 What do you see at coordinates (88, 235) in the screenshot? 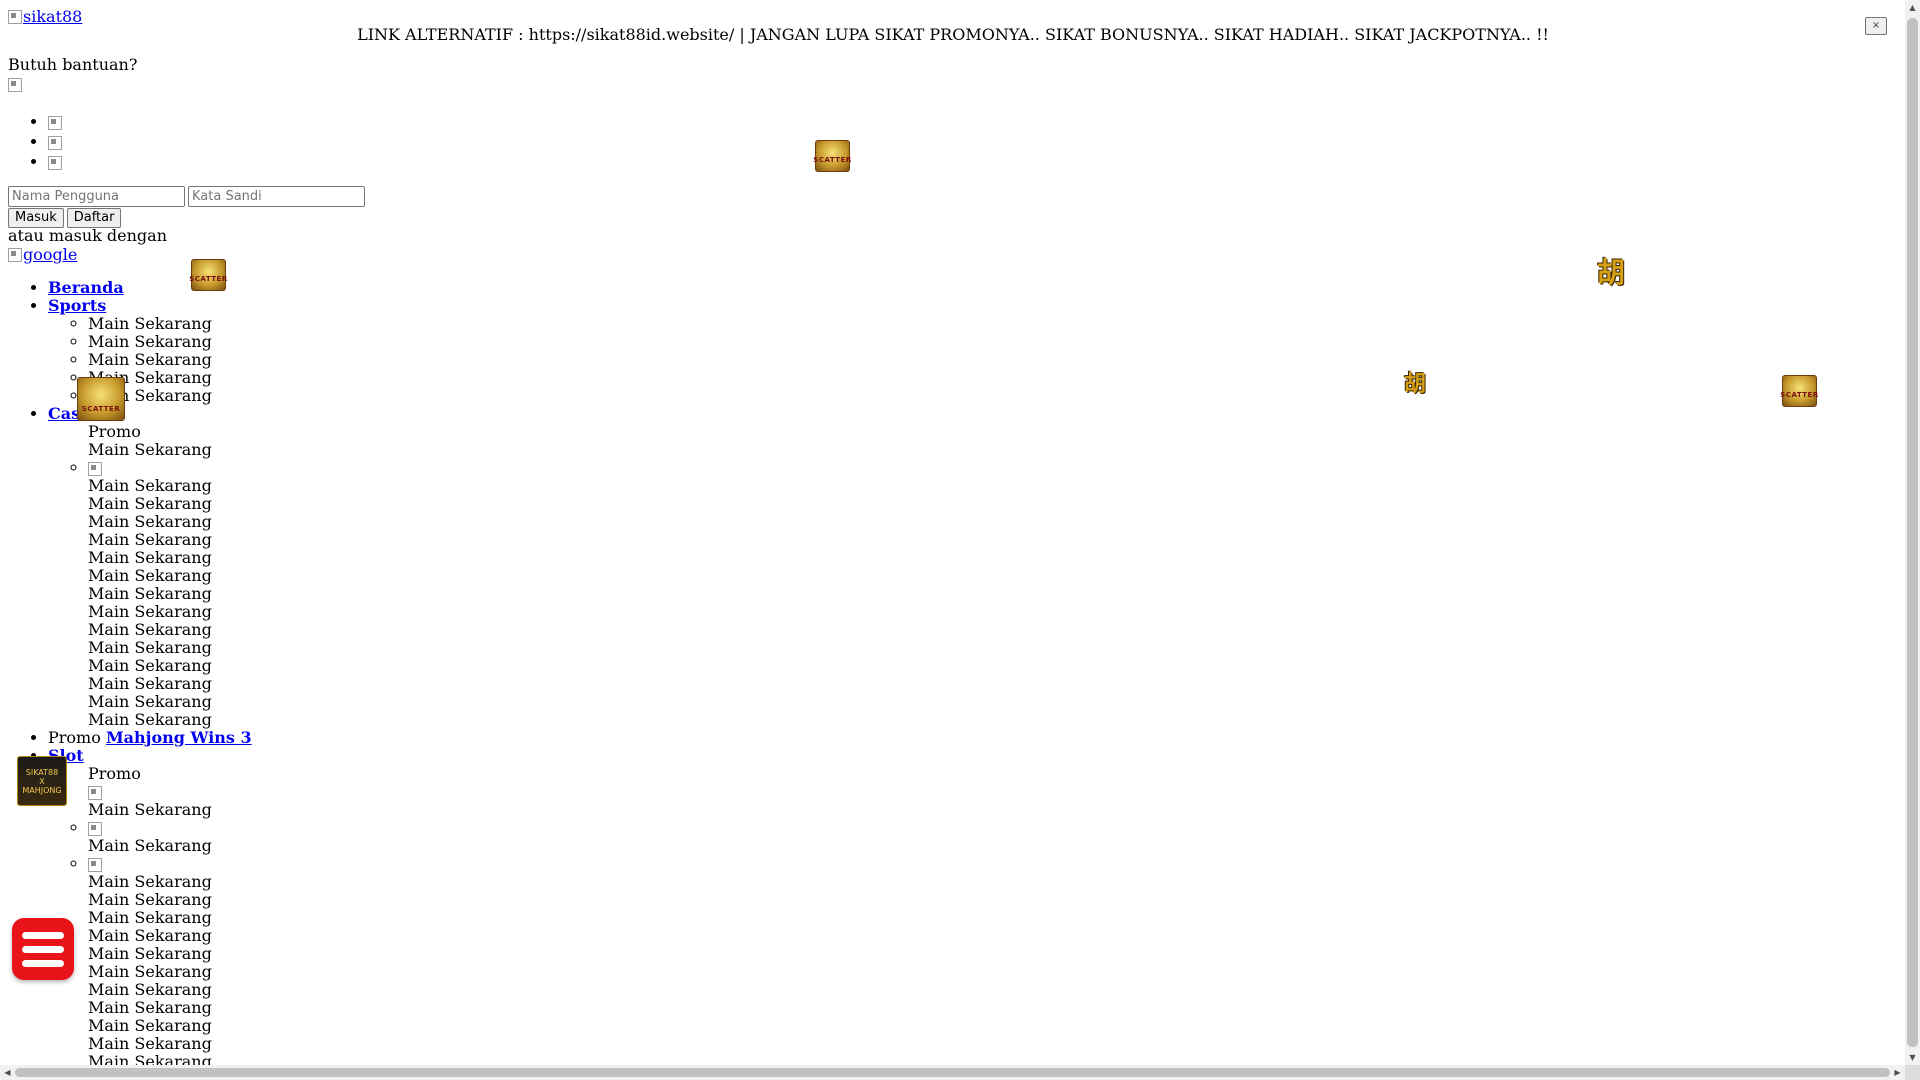
I see `alt-login-text: atau masuk dengan` at bounding box center [88, 235].